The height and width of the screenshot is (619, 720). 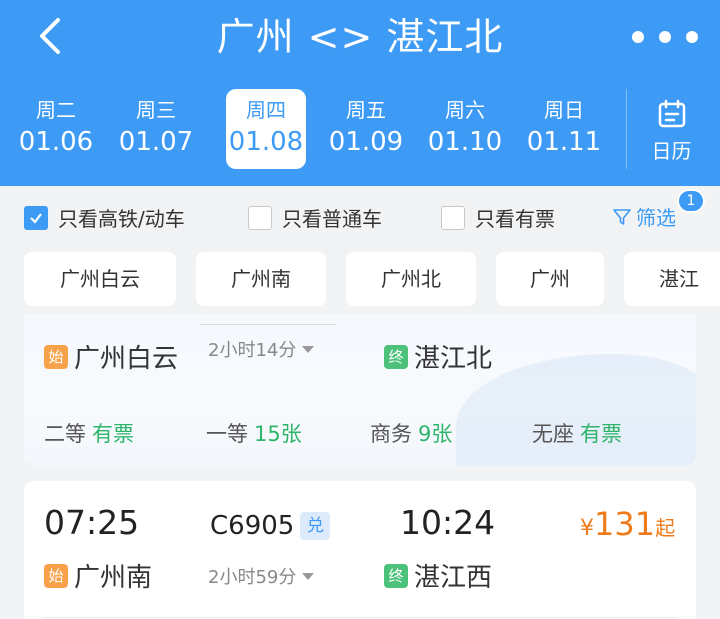 I want to click on departure-station-name: 广州南, so click(x=113, y=578).